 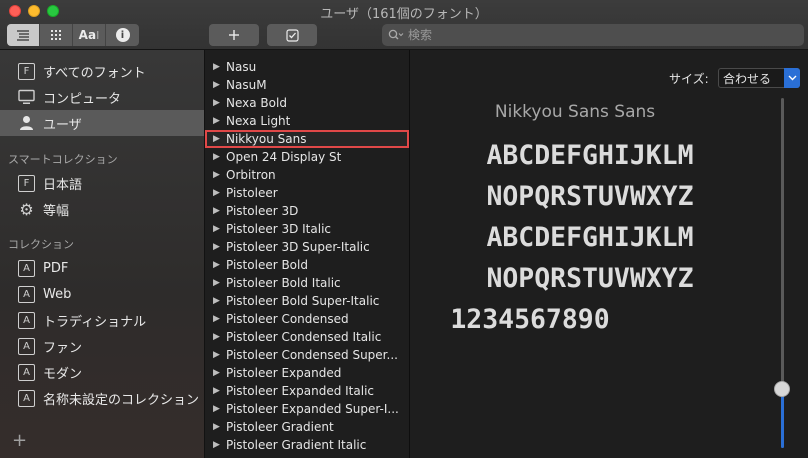 I want to click on sidebar-item-web: A Web, so click(x=102, y=294).